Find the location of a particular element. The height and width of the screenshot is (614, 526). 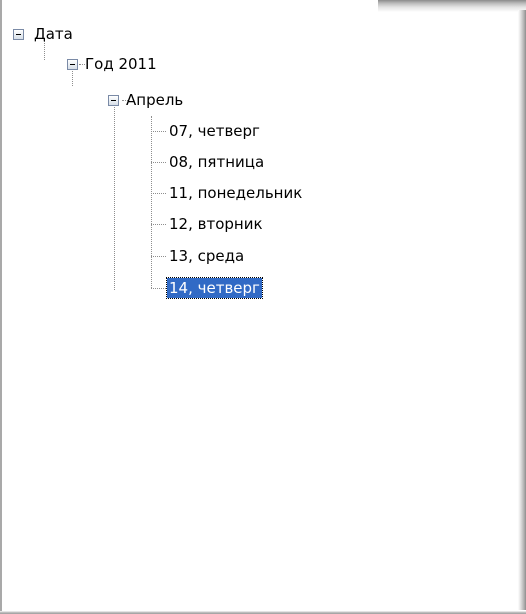

tree-node-label: 07, четверг is located at coordinates (214, 131).